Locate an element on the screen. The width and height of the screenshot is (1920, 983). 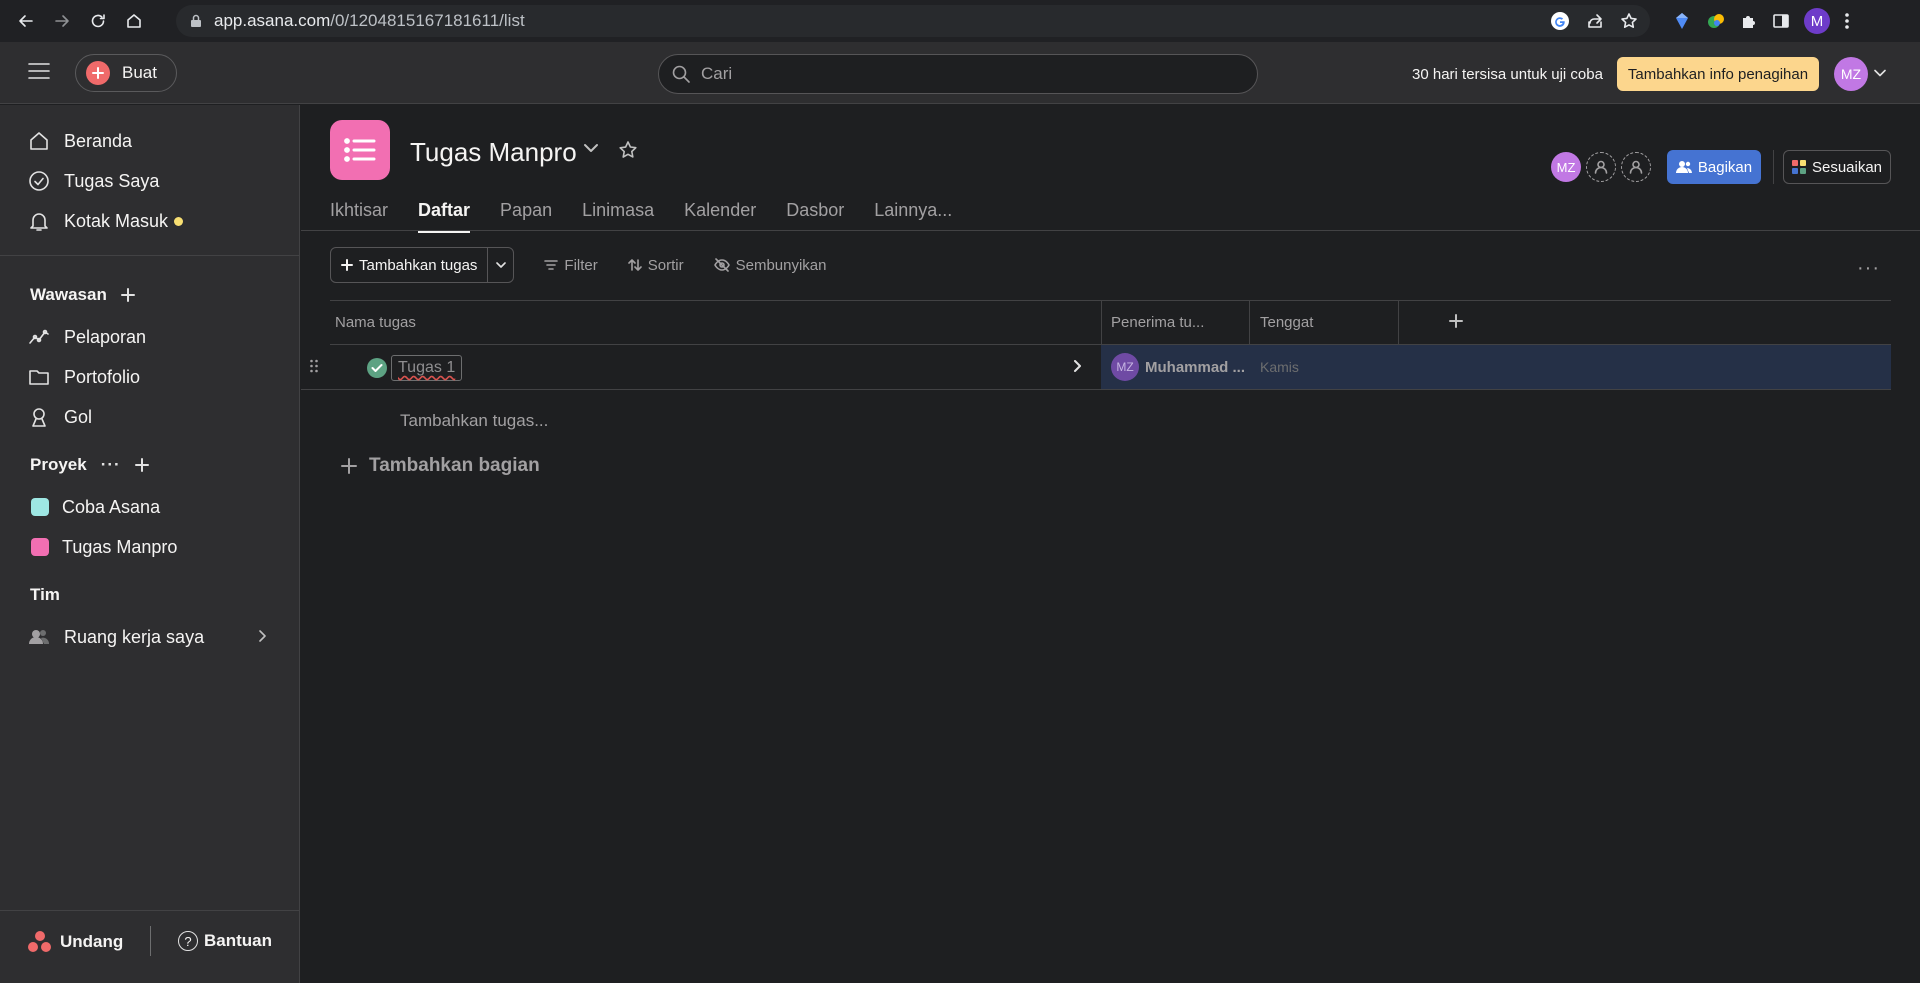
project-members: MZ is located at coordinates (1601, 167).